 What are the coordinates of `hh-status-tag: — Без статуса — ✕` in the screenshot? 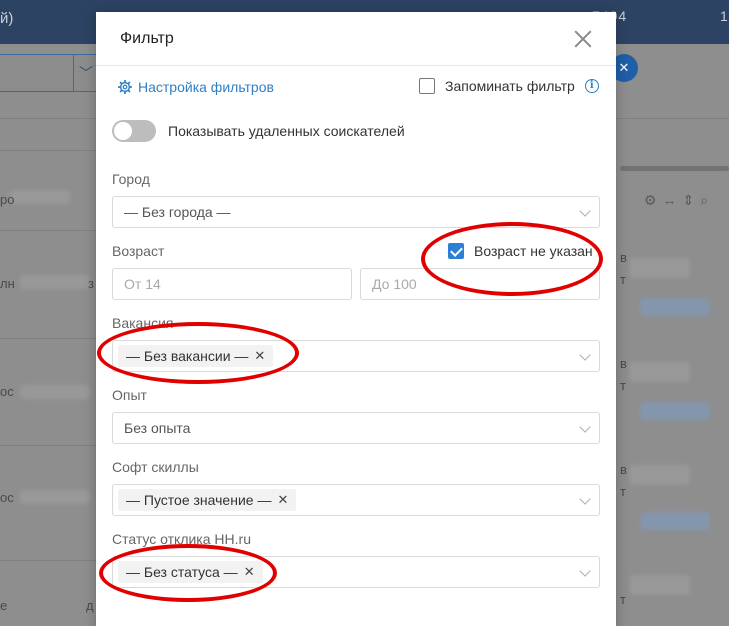 It's located at (190, 572).